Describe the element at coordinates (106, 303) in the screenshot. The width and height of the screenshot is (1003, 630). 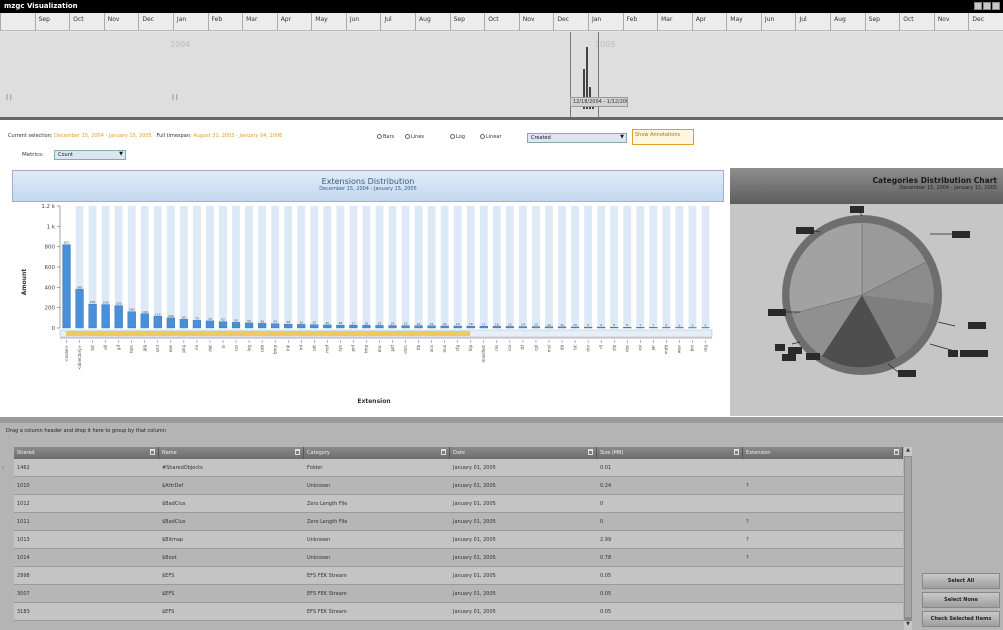
I see `bar-value-label: 230` at that location.